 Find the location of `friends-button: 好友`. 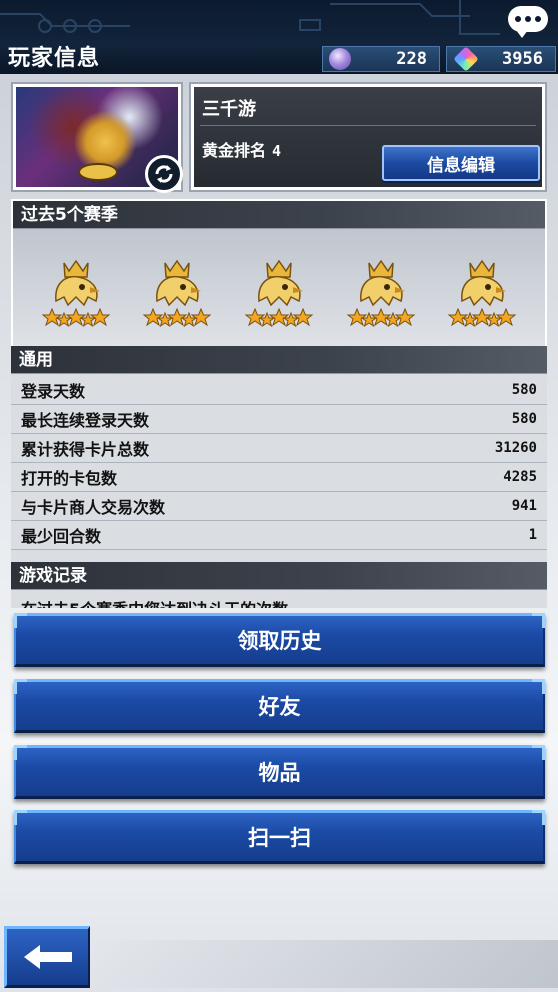

friends-button: 好友 is located at coordinates (279, 706).